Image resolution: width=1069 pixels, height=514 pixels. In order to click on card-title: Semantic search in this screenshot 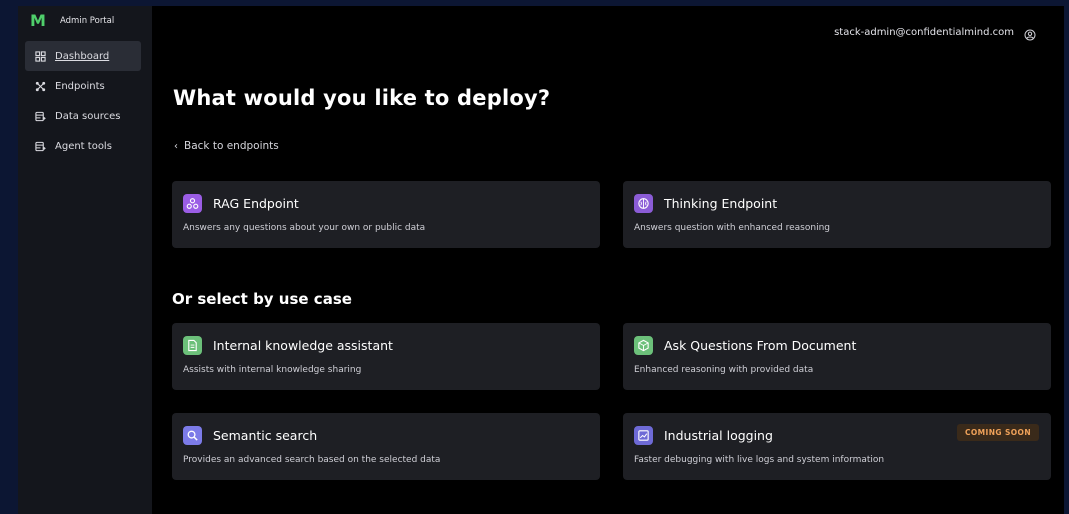, I will do `click(265, 435)`.